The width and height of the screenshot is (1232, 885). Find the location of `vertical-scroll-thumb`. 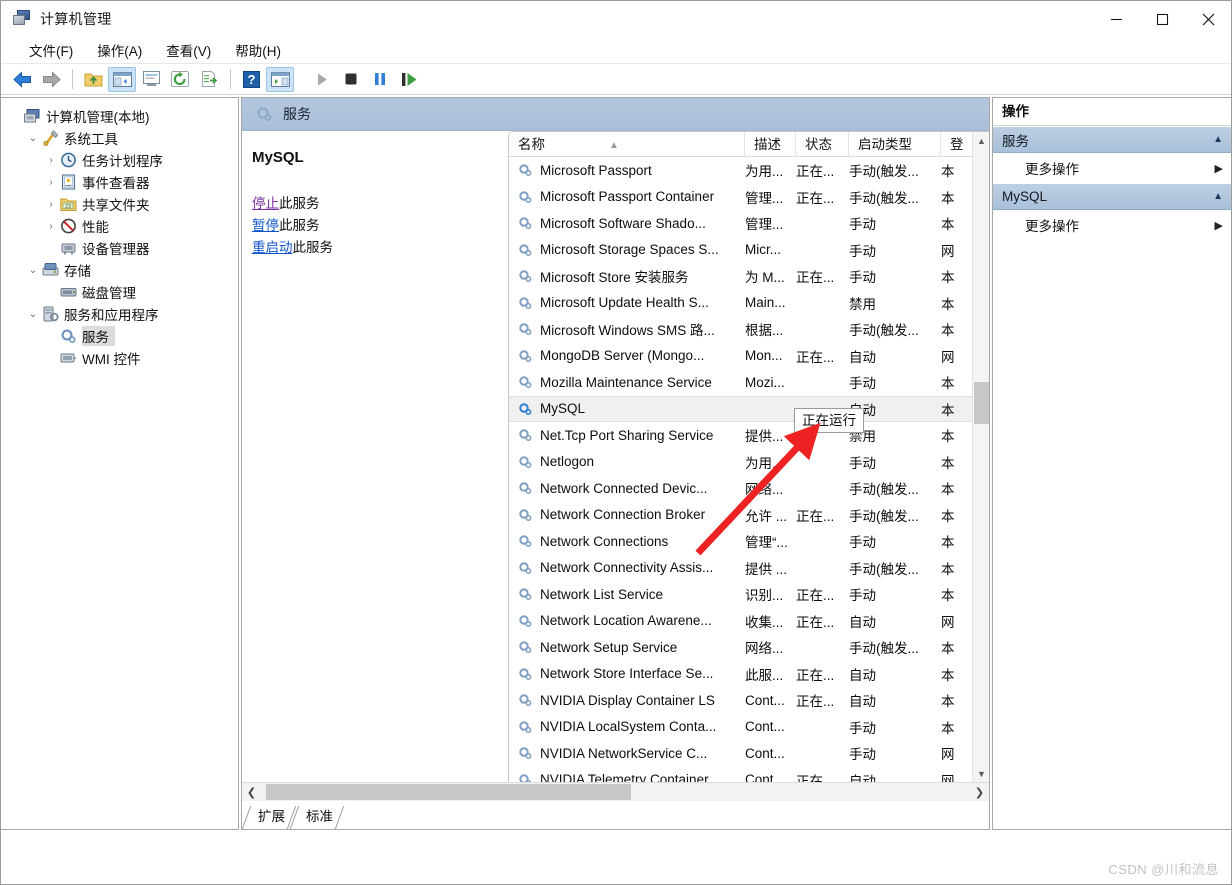

vertical-scroll-thumb is located at coordinates (981, 403).